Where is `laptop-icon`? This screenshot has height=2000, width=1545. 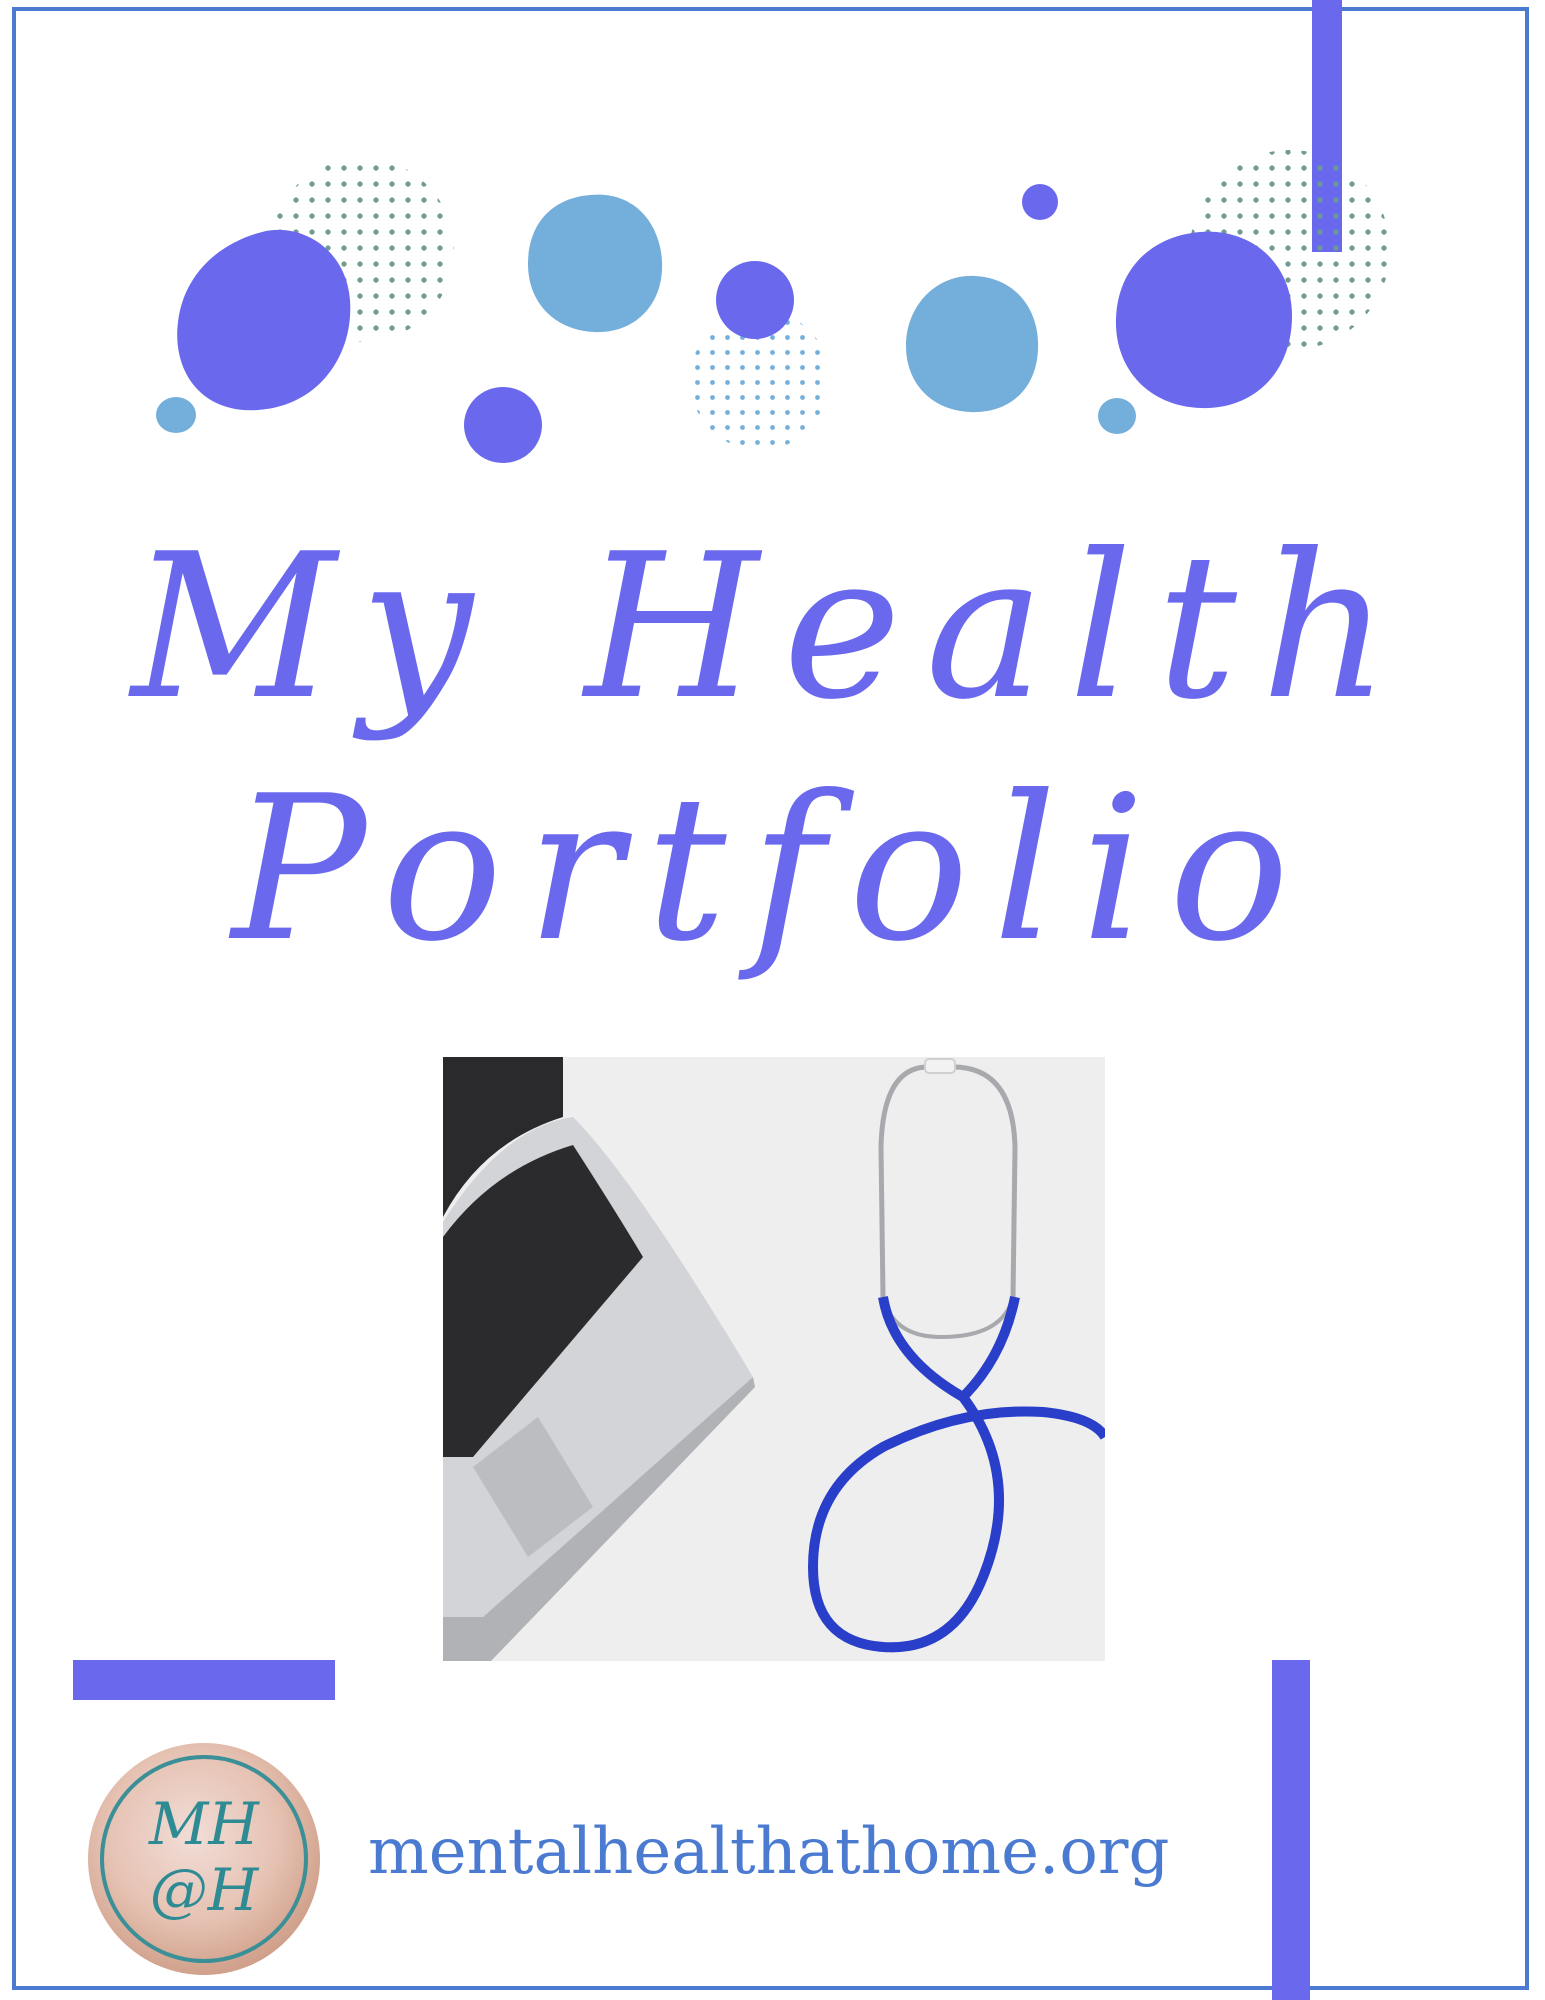 laptop-icon is located at coordinates (599, 1359).